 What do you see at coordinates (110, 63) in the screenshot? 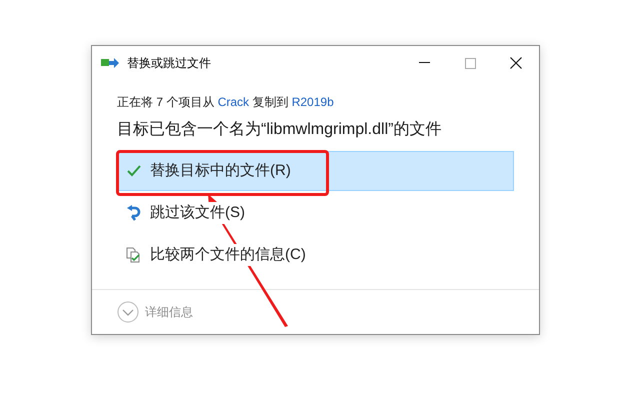
I see `file-move-icon` at bounding box center [110, 63].